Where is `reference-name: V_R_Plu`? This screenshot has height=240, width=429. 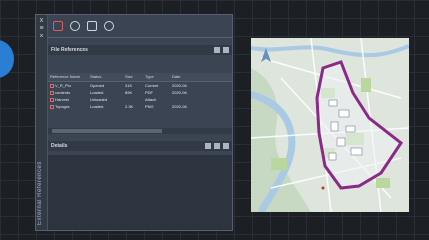
reference-name: V_R_Plu is located at coordinates (63, 85).